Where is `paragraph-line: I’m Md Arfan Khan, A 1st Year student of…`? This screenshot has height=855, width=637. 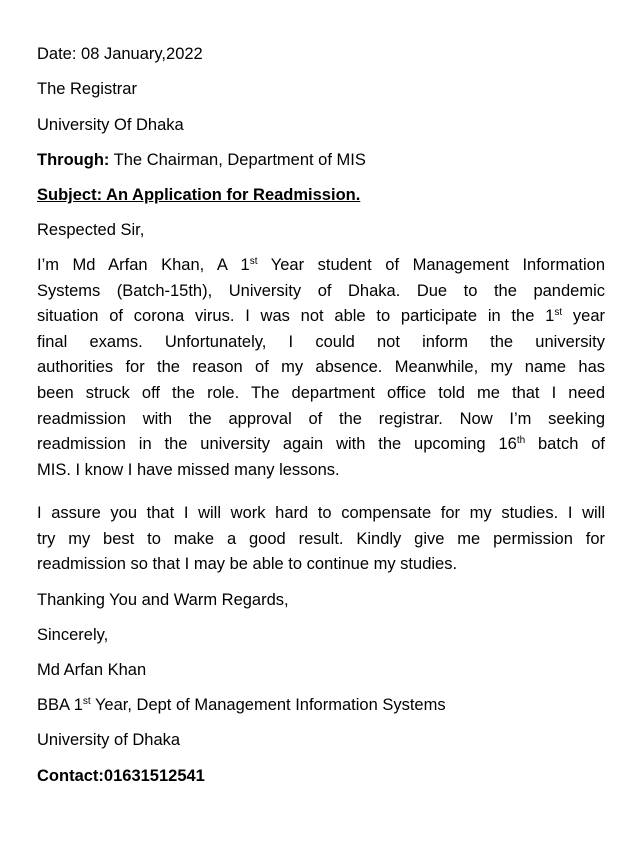 paragraph-line: I’m Md Arfan Khan, A 1st Year student of… is located at coordinates (321, 266).